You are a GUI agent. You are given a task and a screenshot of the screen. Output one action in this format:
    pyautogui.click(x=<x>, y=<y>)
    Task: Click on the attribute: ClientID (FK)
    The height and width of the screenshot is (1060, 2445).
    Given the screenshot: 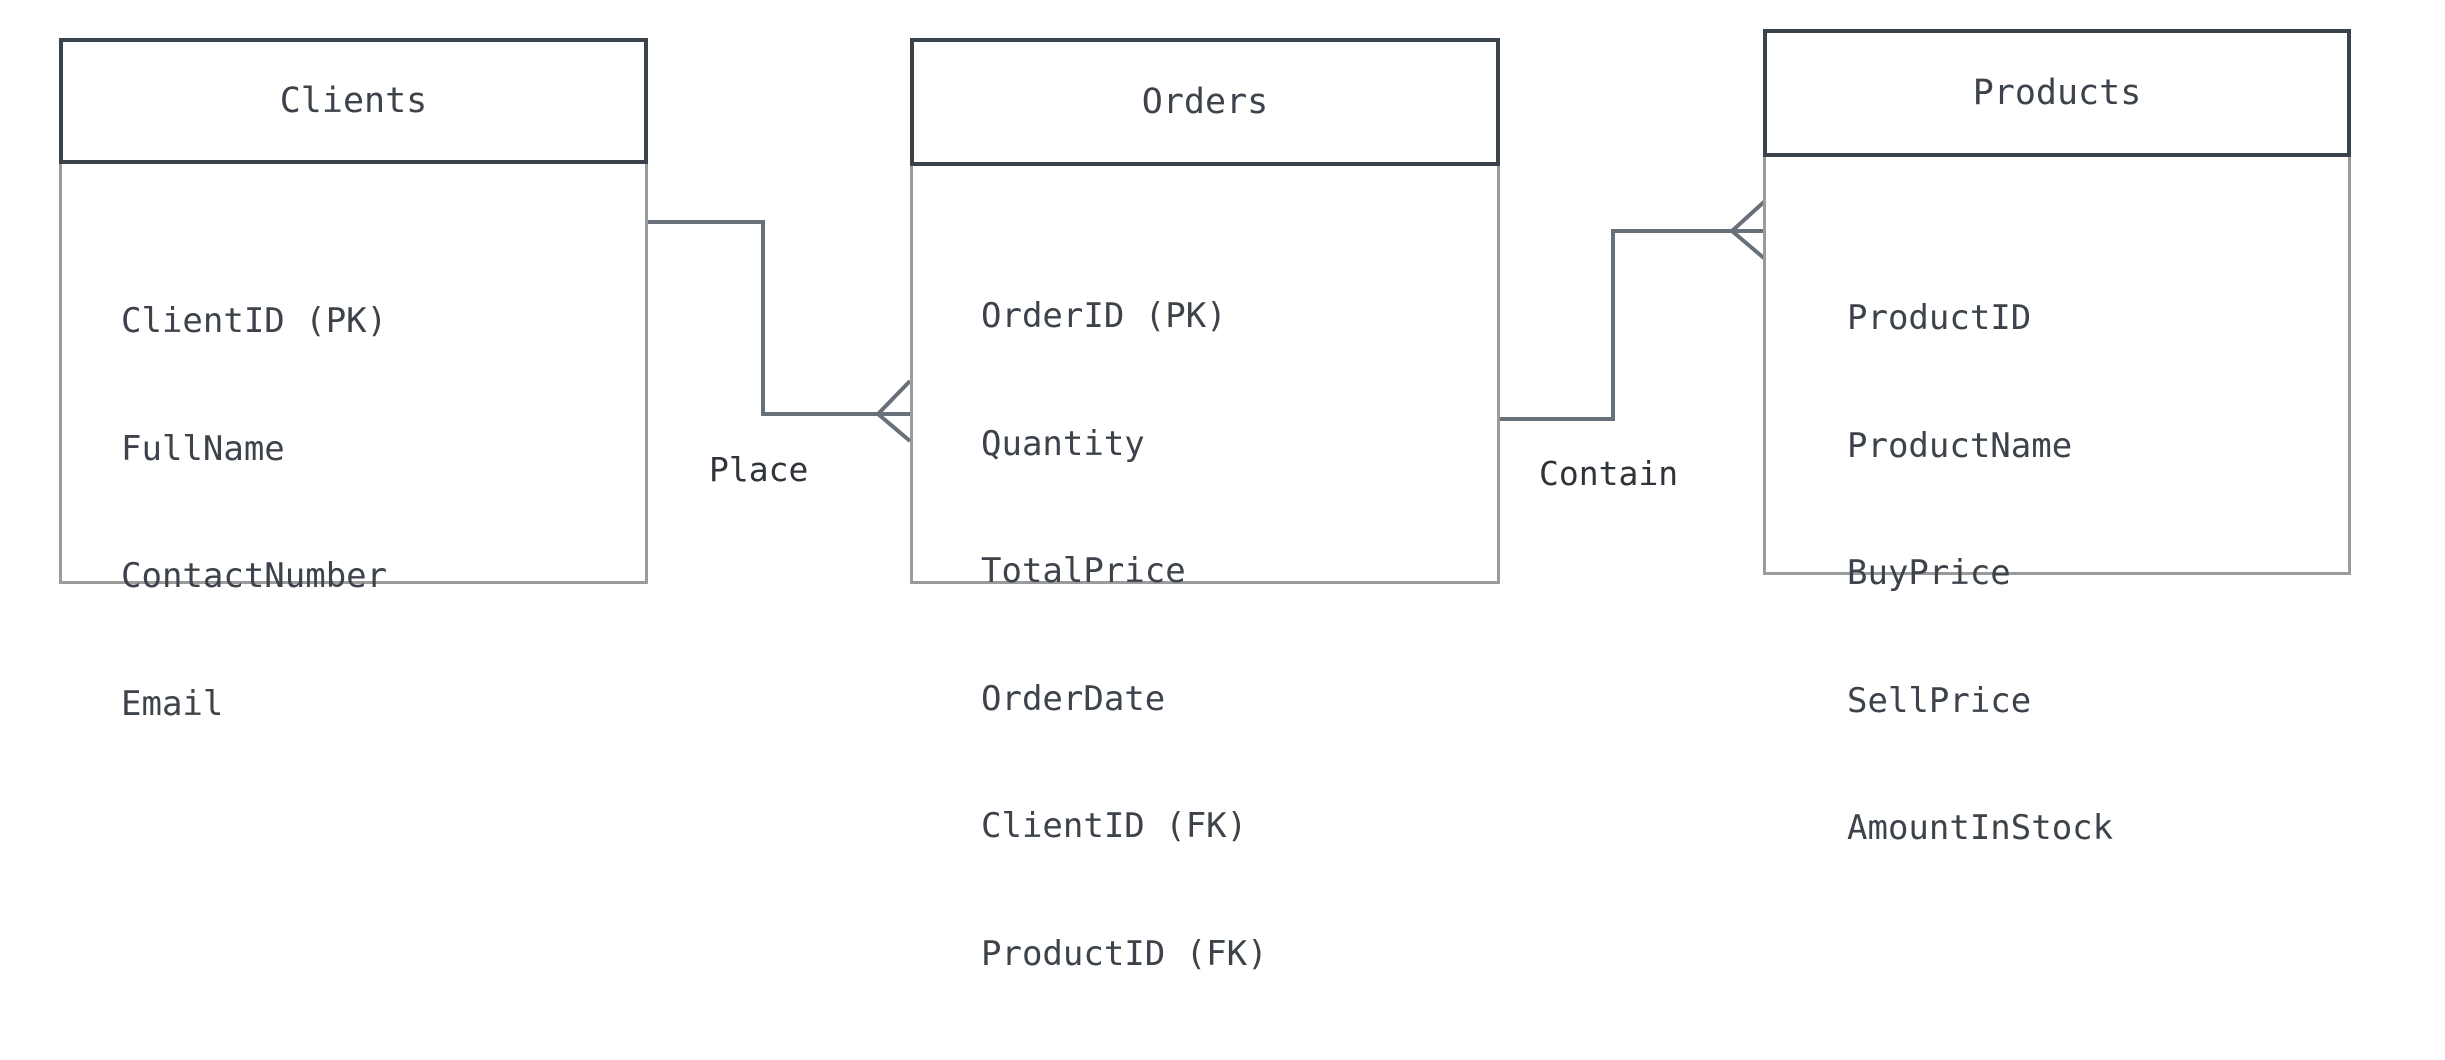 What is the action you would take?
    pyautogui.click(x=1114, y=826)
    